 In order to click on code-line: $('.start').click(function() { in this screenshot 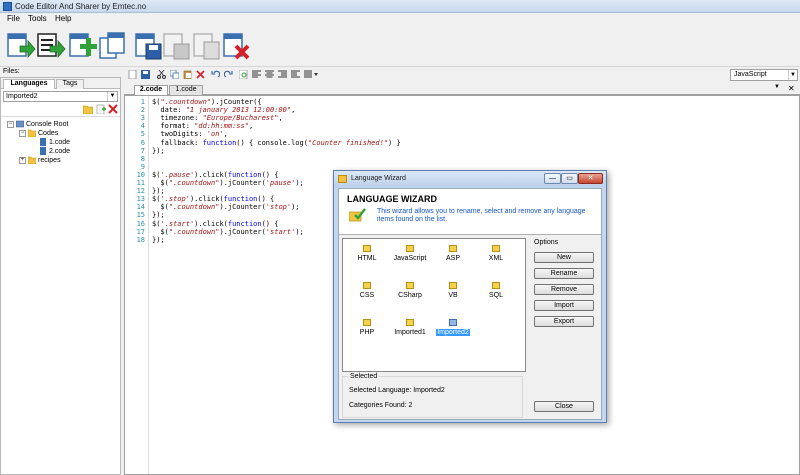, I will do `click(215, 224)`.